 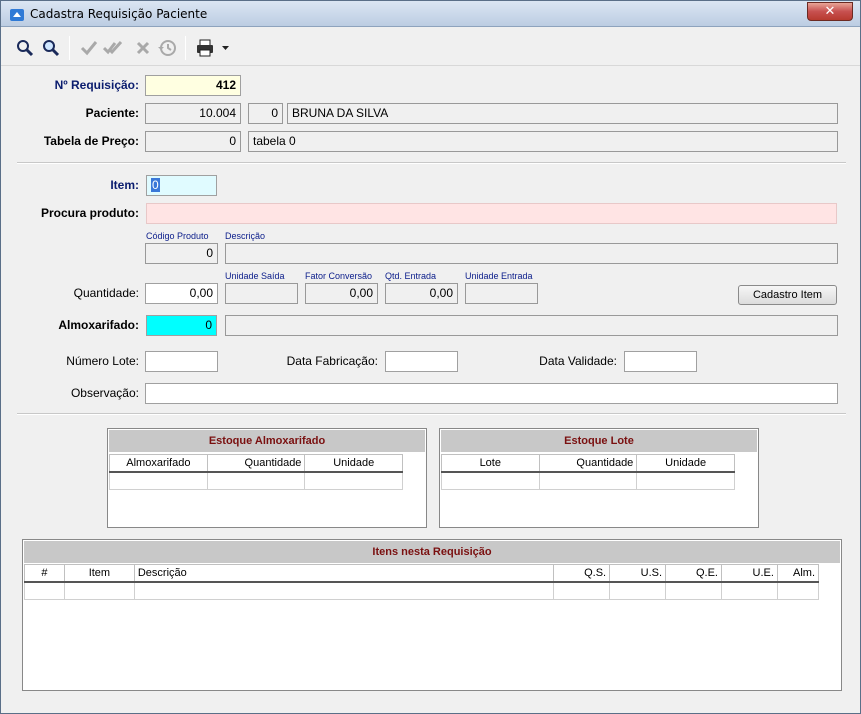 I want to click on fator-field: 0,00, so click(x=341, y=293).